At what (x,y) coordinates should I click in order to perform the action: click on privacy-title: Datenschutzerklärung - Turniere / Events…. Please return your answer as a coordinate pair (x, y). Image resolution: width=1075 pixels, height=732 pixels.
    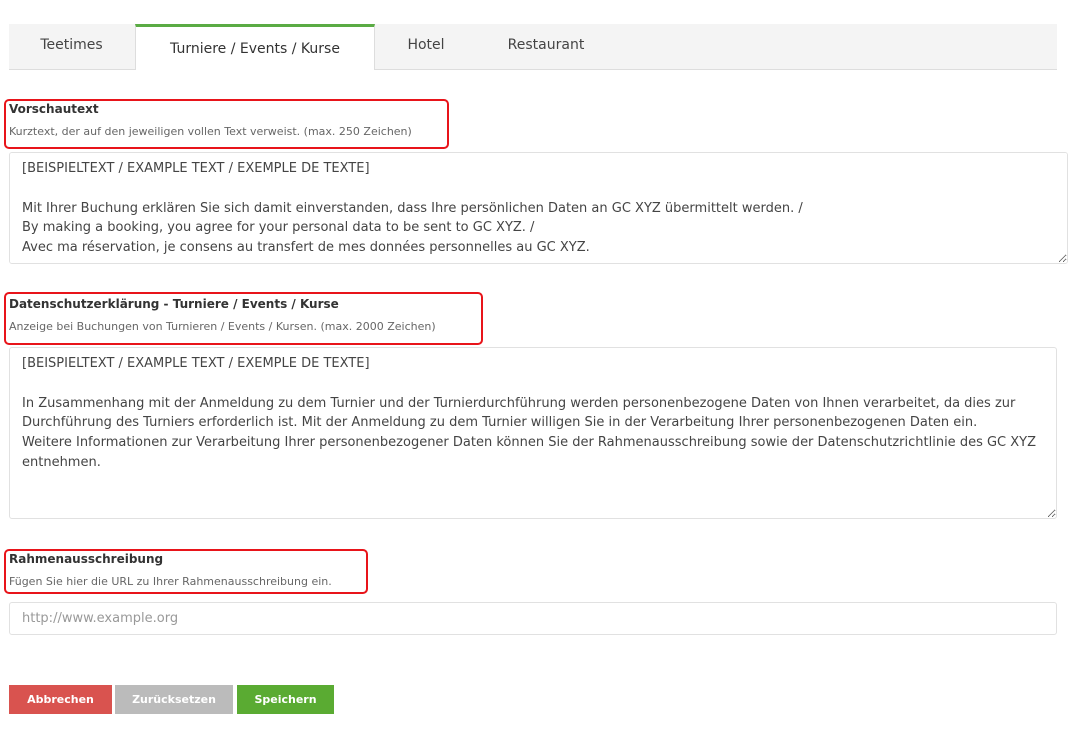
    Looking at the image, I should click on (174, 304).